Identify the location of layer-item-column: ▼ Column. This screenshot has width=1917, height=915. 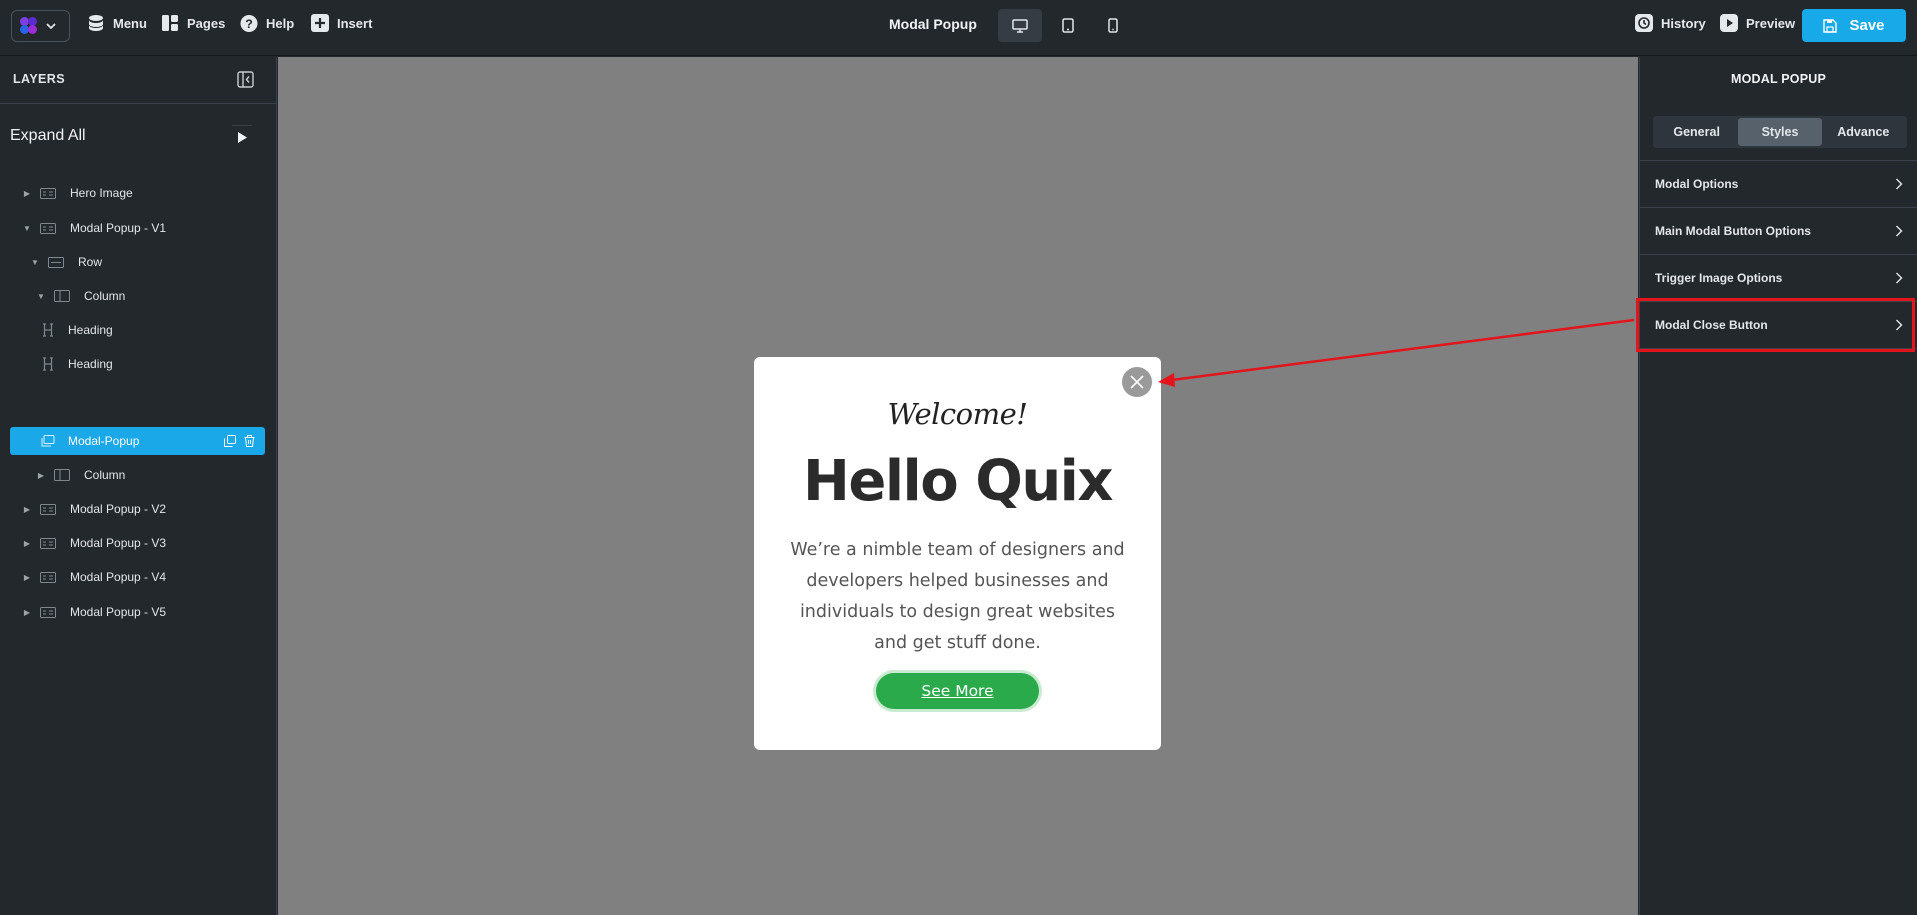
(137, 296).